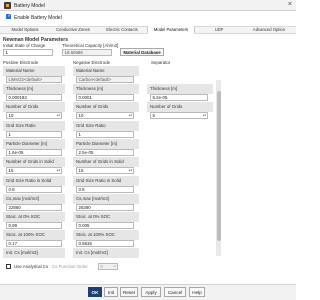 This screenshot has height=300, width=320. I want to click on pos-grid-ratio-label: Grid Size Ratio, so click(34, 126).